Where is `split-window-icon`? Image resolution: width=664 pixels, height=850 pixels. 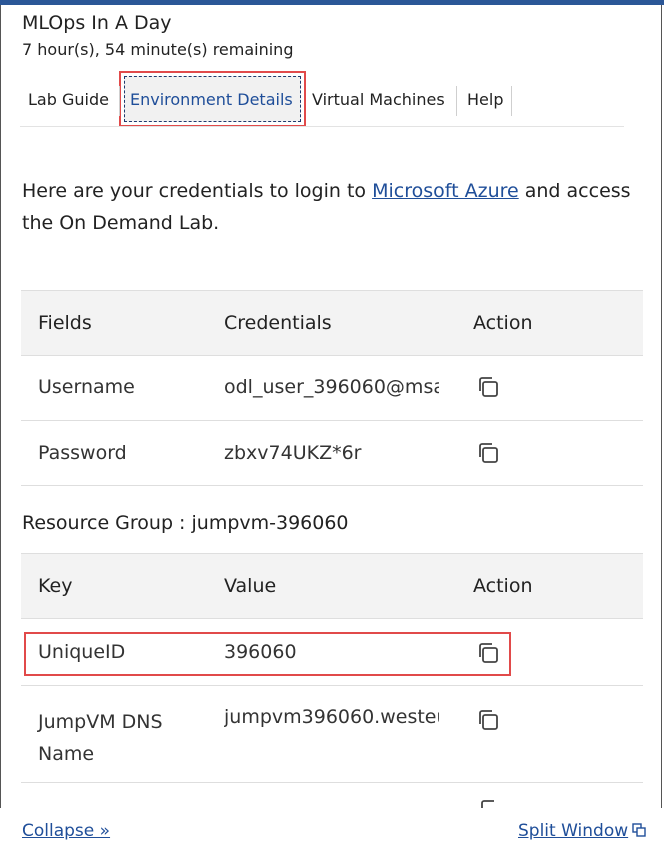
split-window-icon is located at coordinates (639, 830).